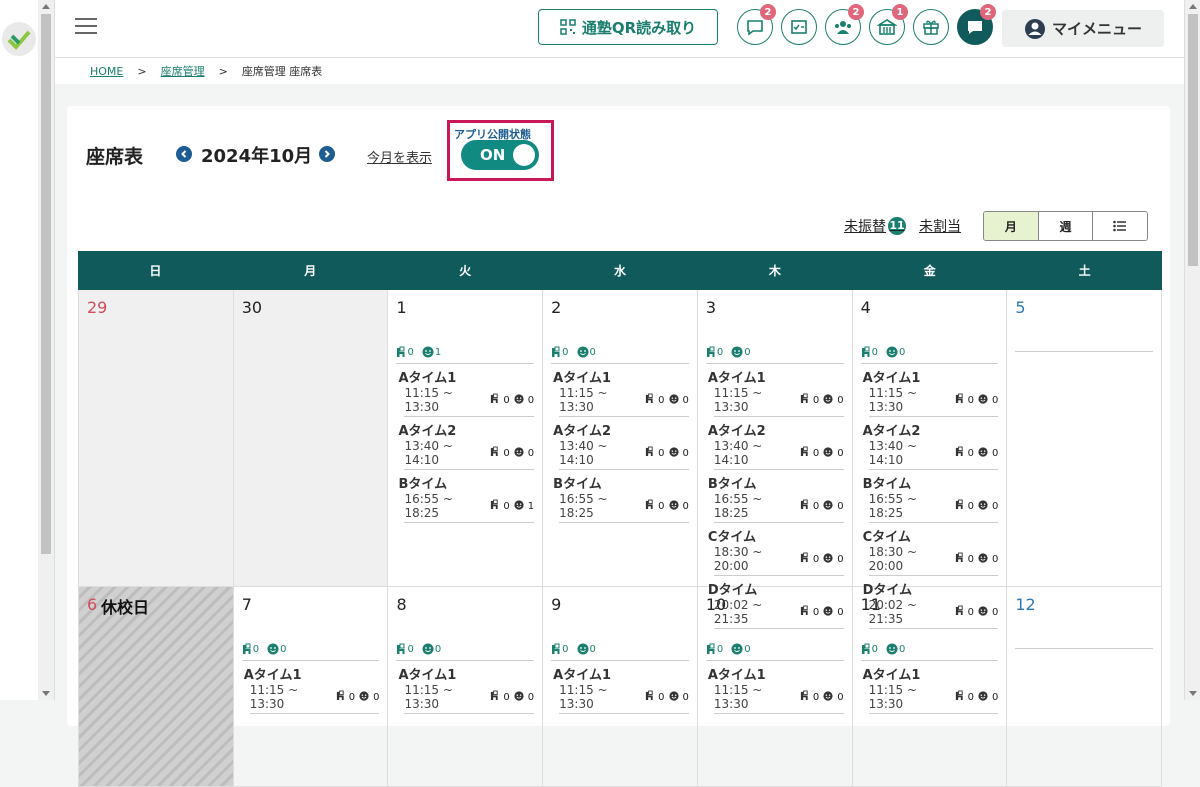  I want to click on group-button: 2, so click(844, 24).